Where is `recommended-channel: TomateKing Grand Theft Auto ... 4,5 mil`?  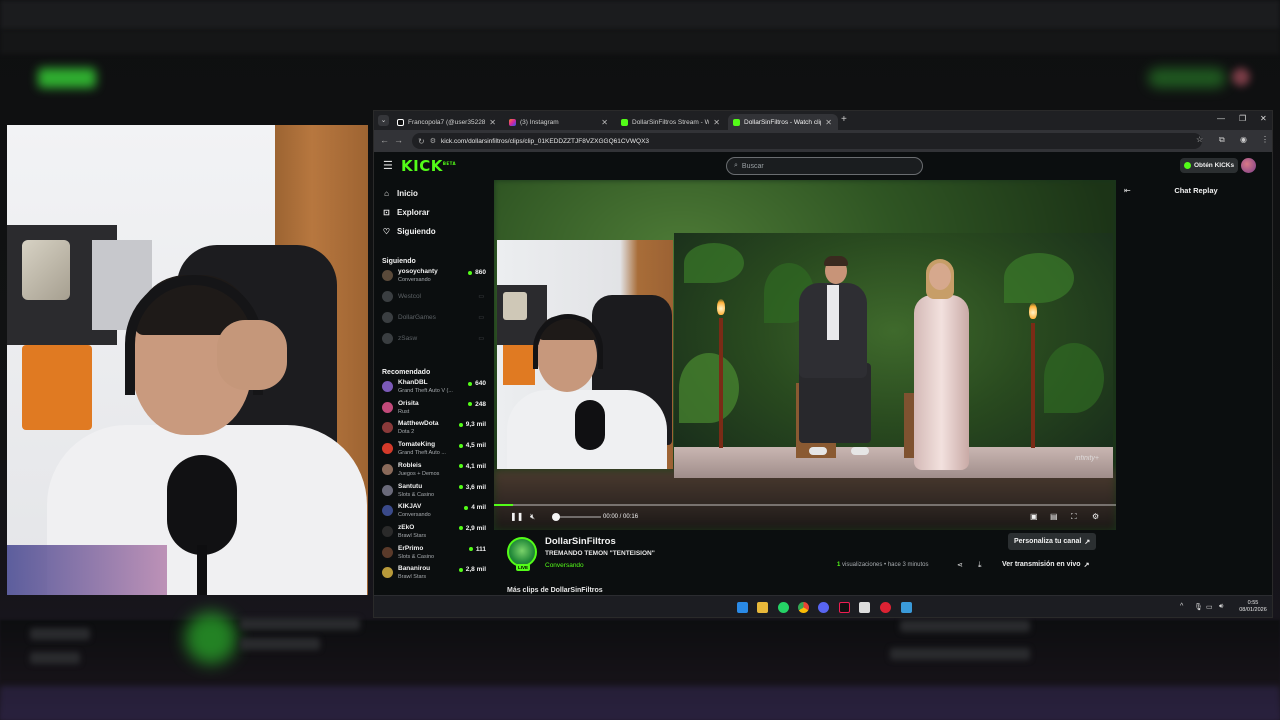
recommended-channel: TomateKing Grand Theft Auto ... 4,5 mil is located at coordinates (436, 449).